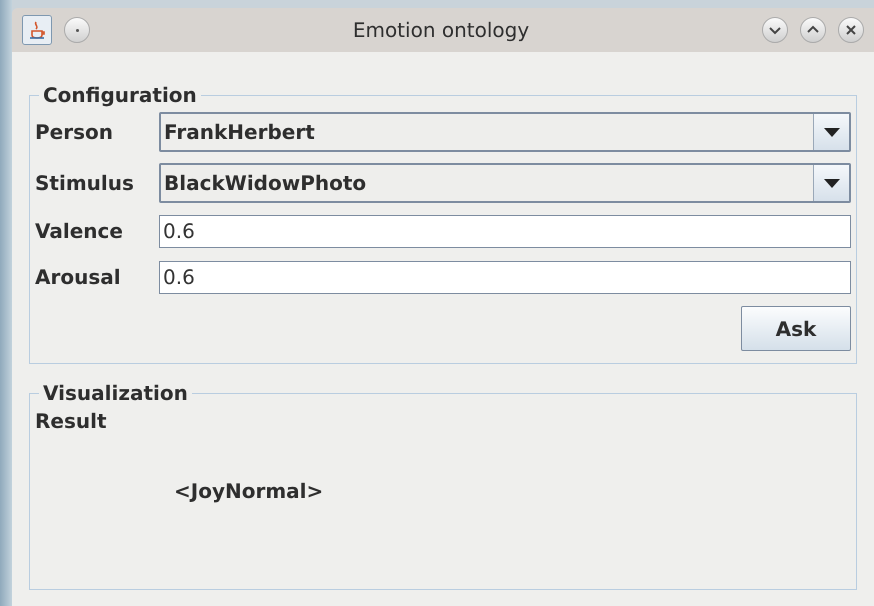 Image resolution: width=874 pixels, height=606 pixels. What do you see at coordinates (37, 30) in the screenshot?
I see `coffee-cup-icon` at bounding box center [37, 30].